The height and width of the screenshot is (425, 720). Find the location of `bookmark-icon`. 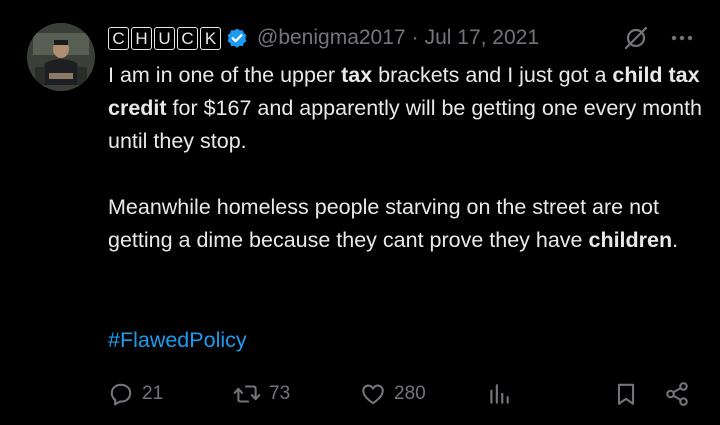

bookmark-icon is located at coordinates (626, 394).